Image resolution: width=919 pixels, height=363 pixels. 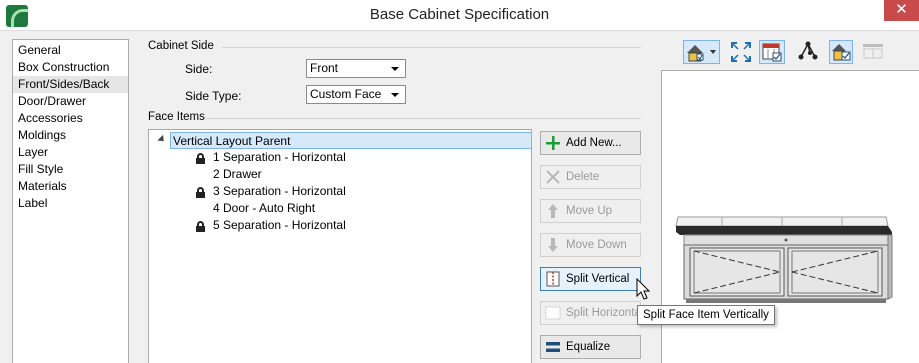 I want to click on split-horizontal-icon, so click(x=553, y=313).